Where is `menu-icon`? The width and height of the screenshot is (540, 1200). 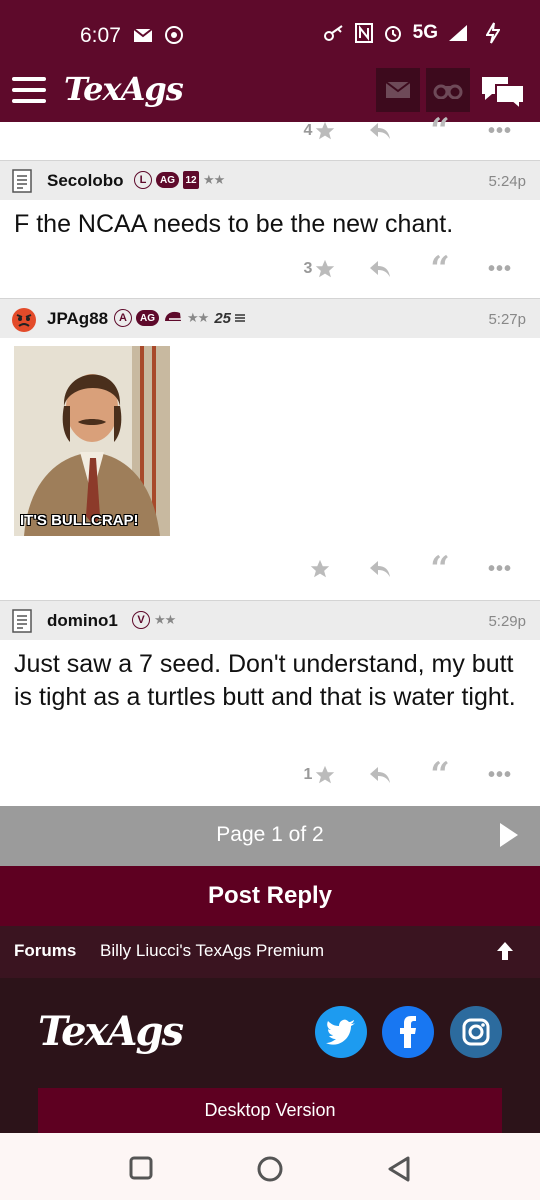 menu-icon is located at coordinates (29, 90).